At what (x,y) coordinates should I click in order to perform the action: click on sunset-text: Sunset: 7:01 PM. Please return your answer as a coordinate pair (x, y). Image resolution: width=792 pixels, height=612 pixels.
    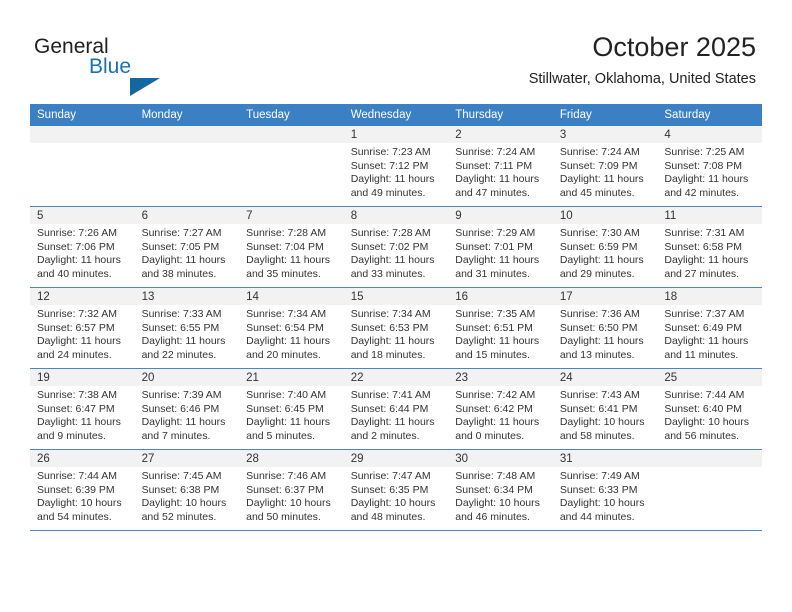
    Looking at the image, I should click on (494, 246).